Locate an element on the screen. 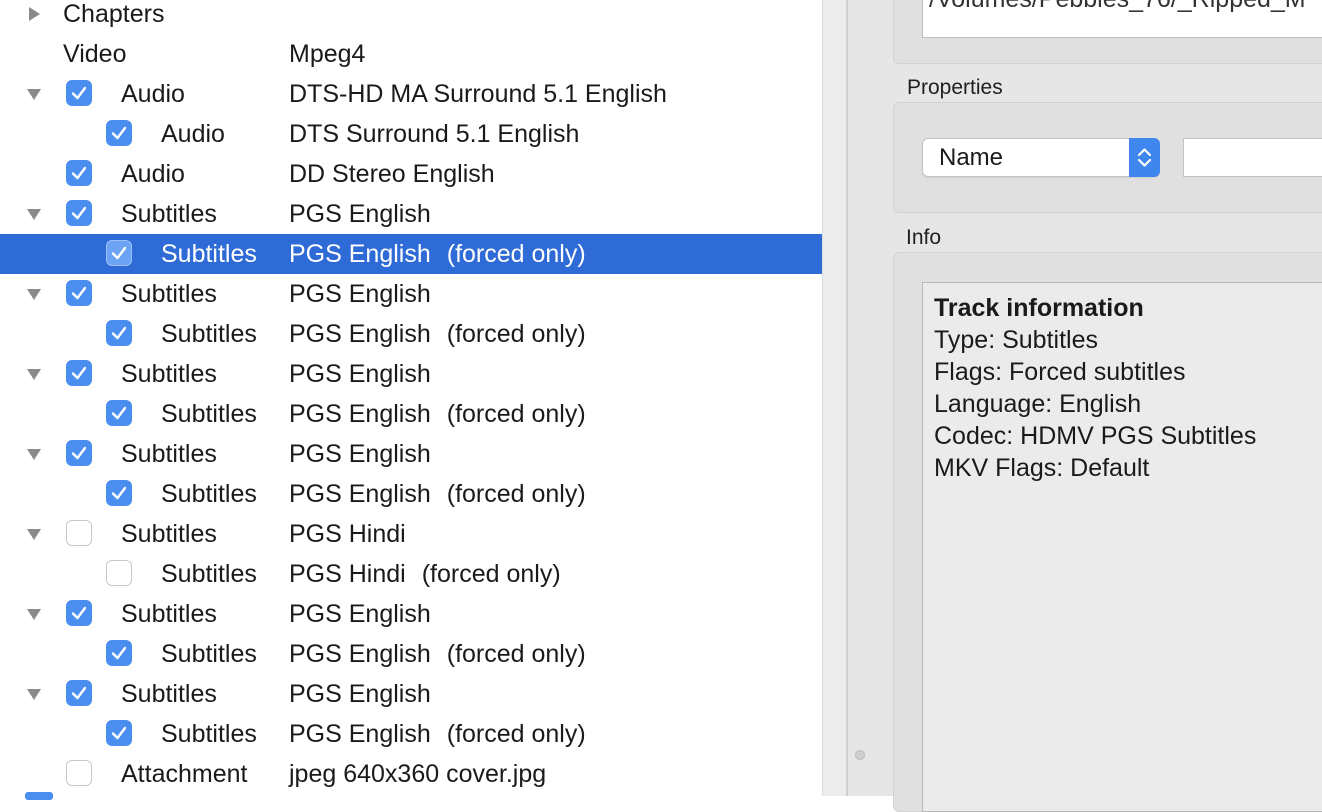 This screenshot has height=812, width=1322. property-value-field is located at coordinates (1252, 157).